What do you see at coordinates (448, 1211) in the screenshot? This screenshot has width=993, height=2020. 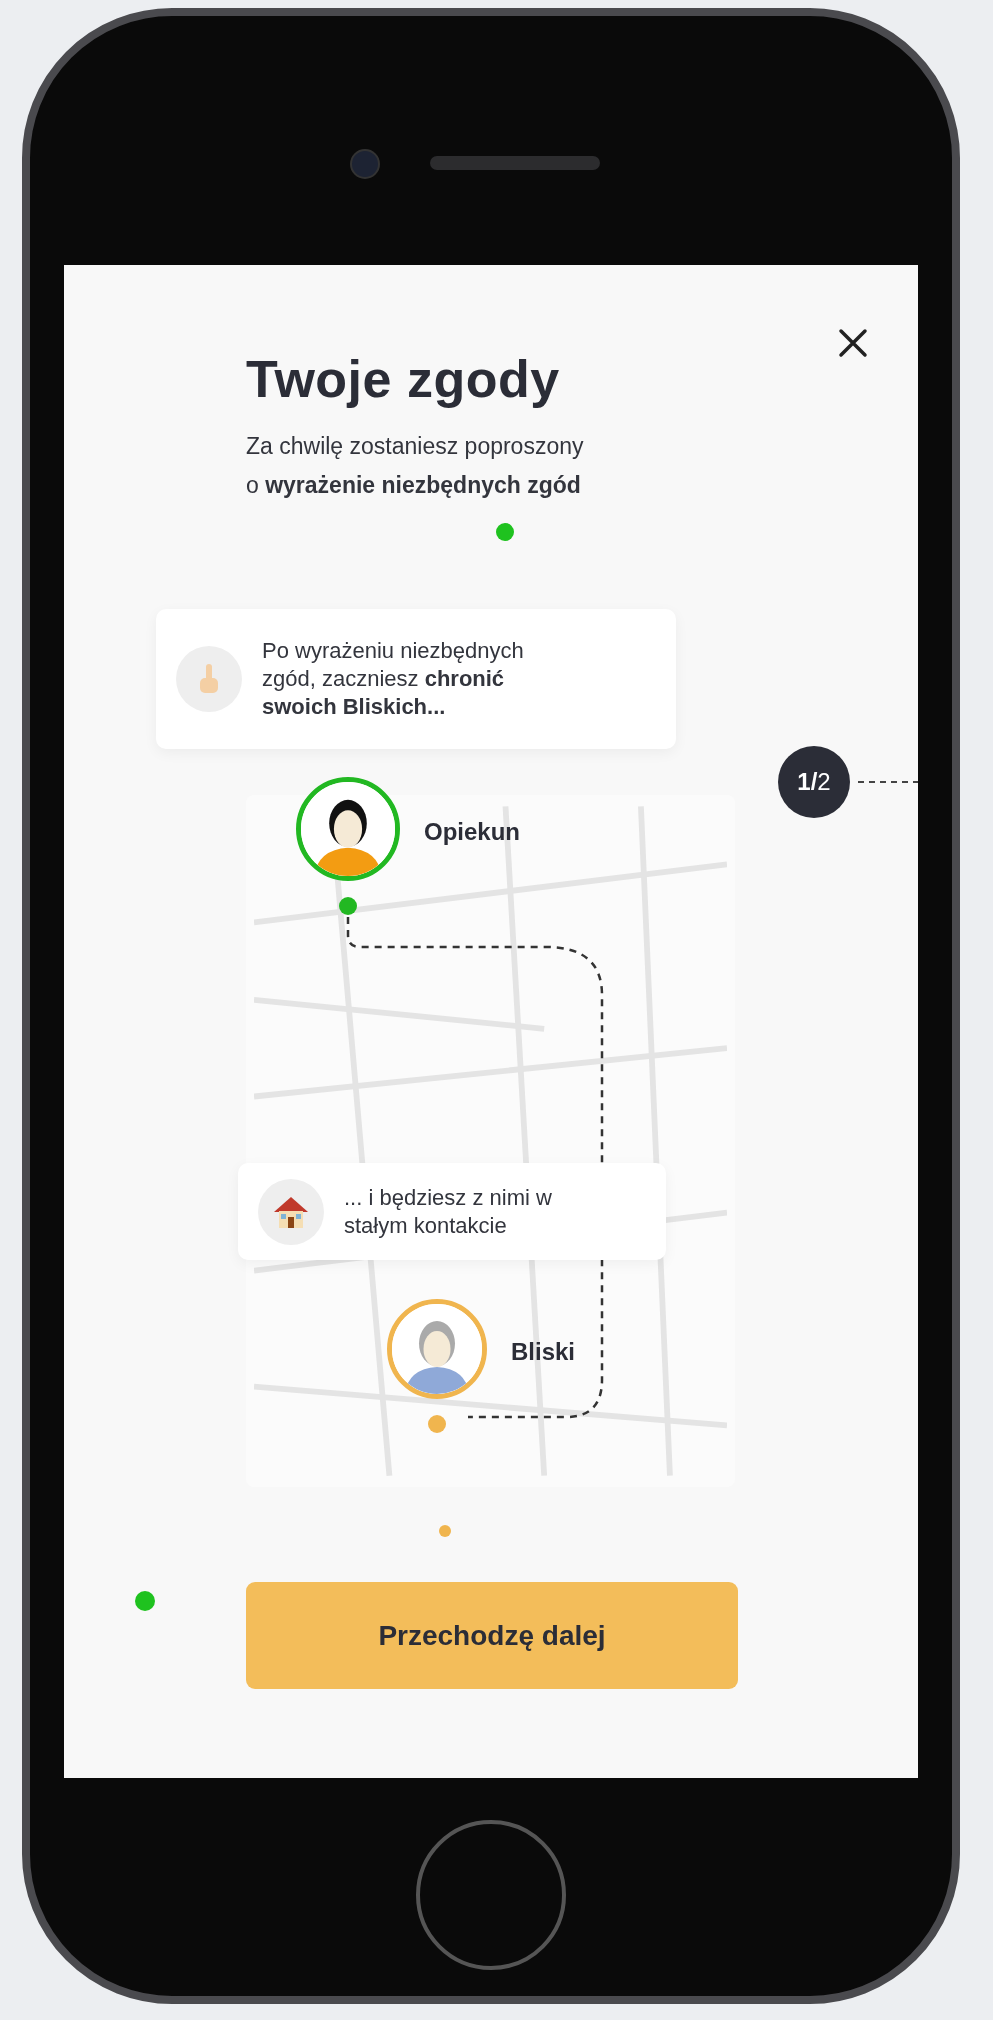 I see `tip-text: ... i będziesz z nimi w stałym kontakcie` at bounding box center [448, 1211].